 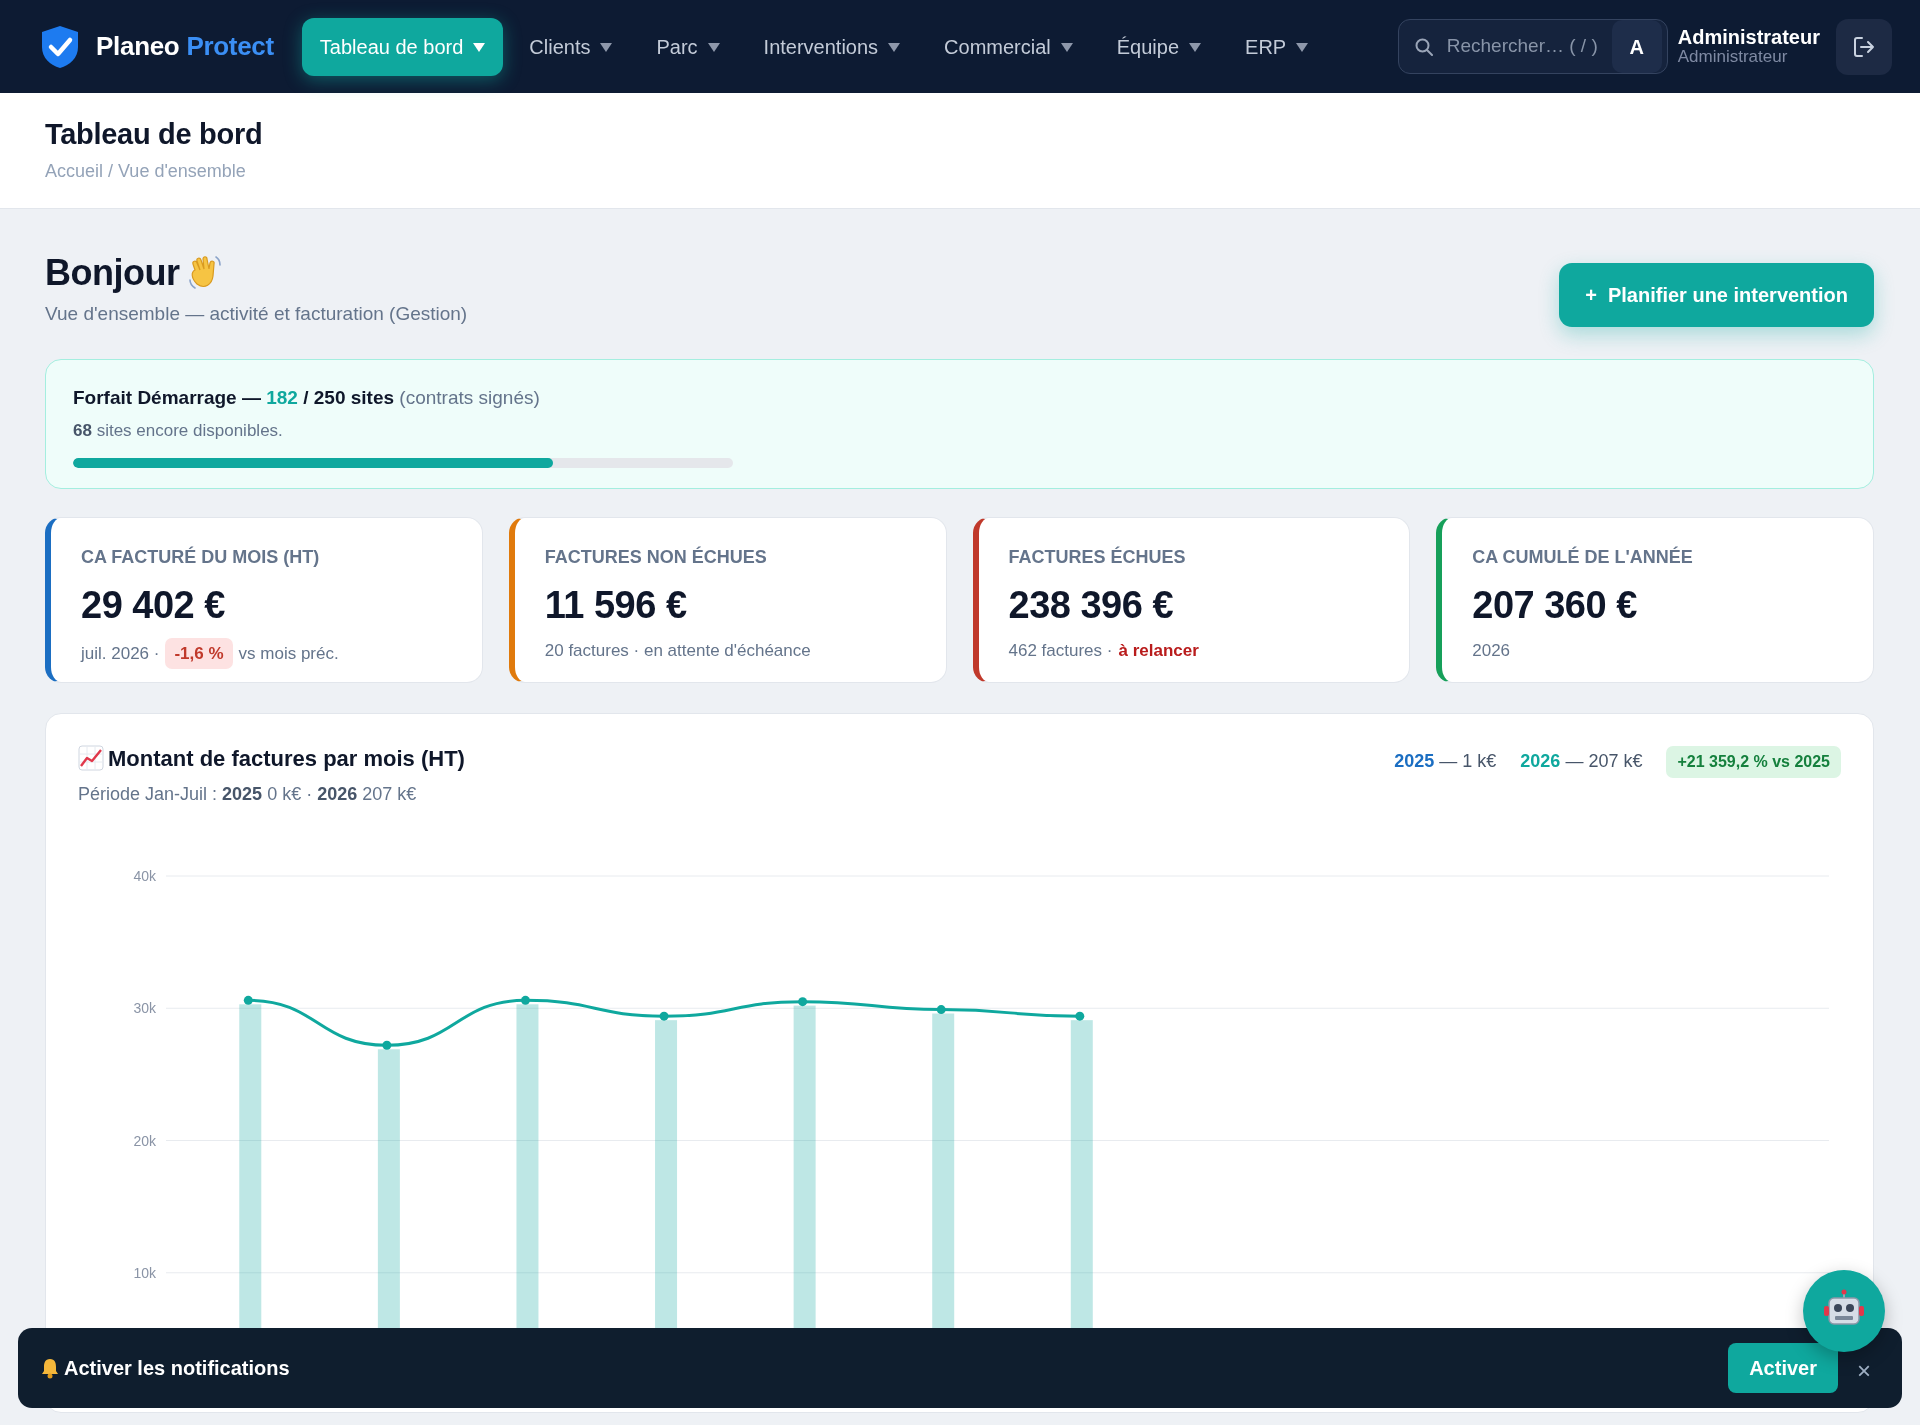 I want to click on logout-button, so click(x=1864, y=46).